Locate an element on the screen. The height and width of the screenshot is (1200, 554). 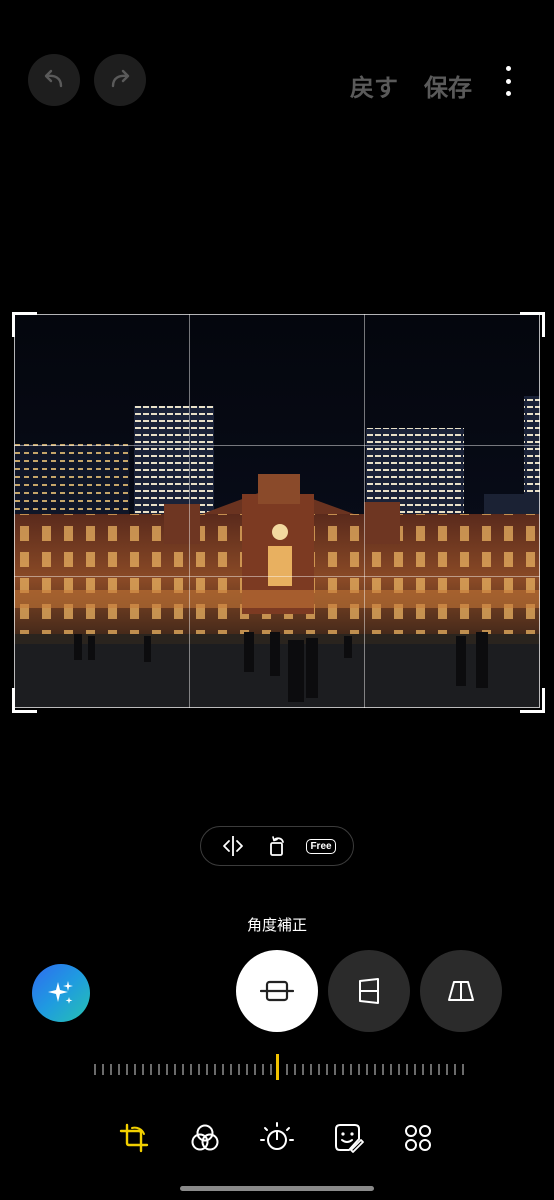
more-vertical-icon is located at coordinates (508, 81).